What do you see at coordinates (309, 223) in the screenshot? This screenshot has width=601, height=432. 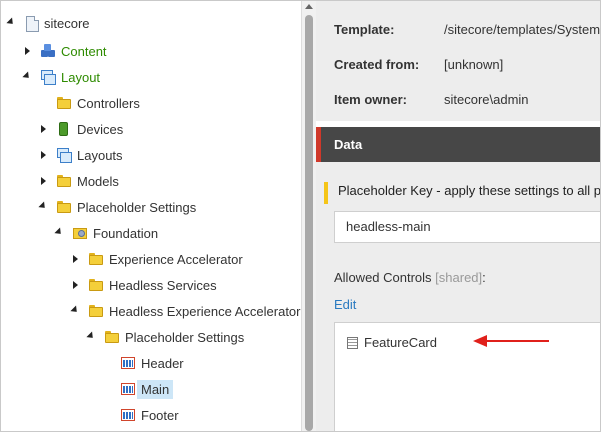 I see `scrollbar-thumb` at bounding box center [309, 223].